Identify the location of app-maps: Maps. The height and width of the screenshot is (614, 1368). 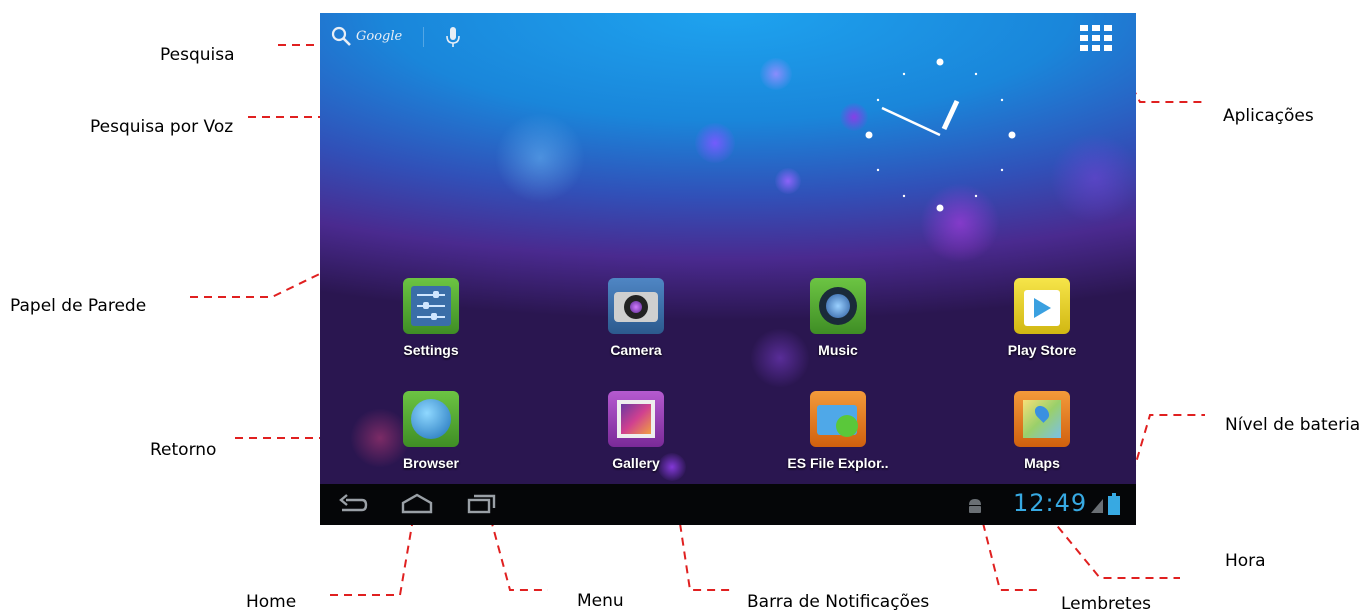
(1042, 431).